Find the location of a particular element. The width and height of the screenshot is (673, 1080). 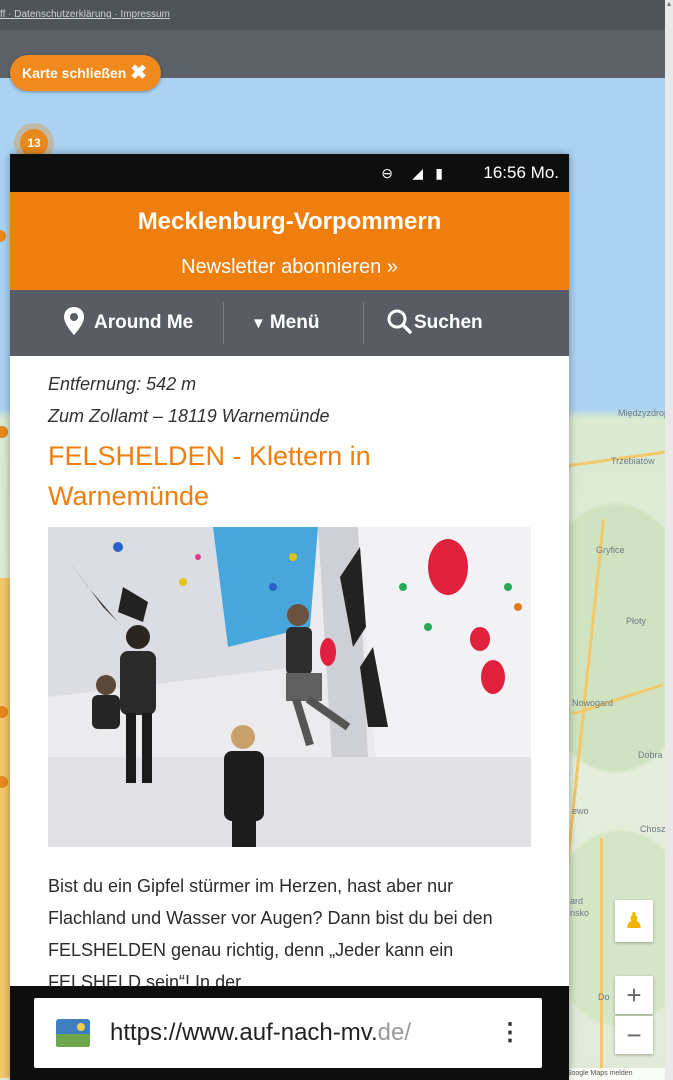

map-label: Nowogard is located at coordinates (593, 703).